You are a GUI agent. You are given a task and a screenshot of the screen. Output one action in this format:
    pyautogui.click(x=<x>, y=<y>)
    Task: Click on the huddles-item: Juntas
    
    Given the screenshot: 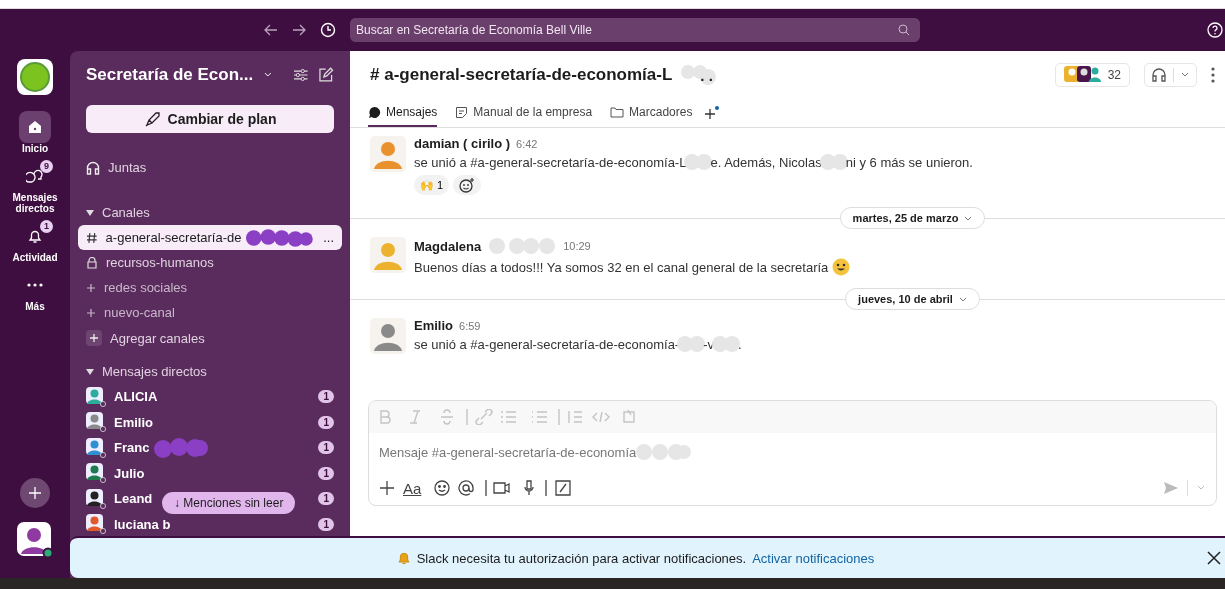 What is the action you would take?
    pyautogui.click(x=210, y=167)
    